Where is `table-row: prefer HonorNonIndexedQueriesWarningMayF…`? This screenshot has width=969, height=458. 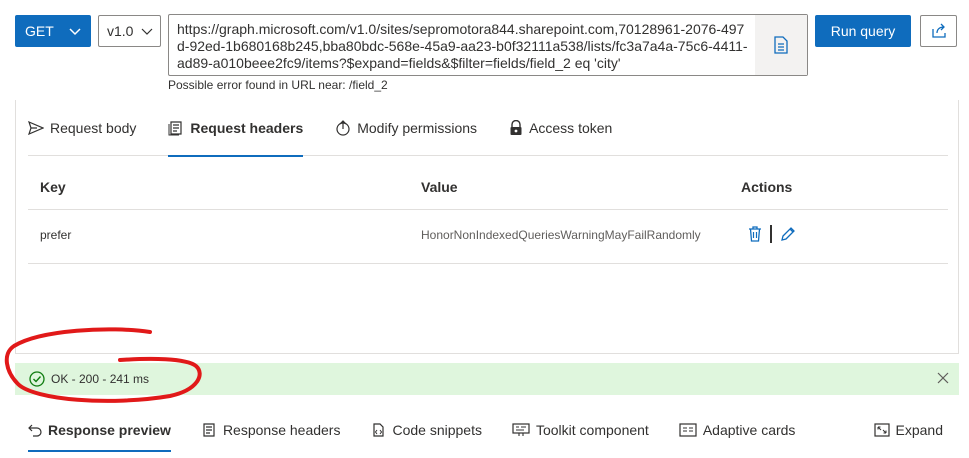 table-row: prefer HonorNonIndexedQueriesWarningMayF… is located at coordinates (488, 237).